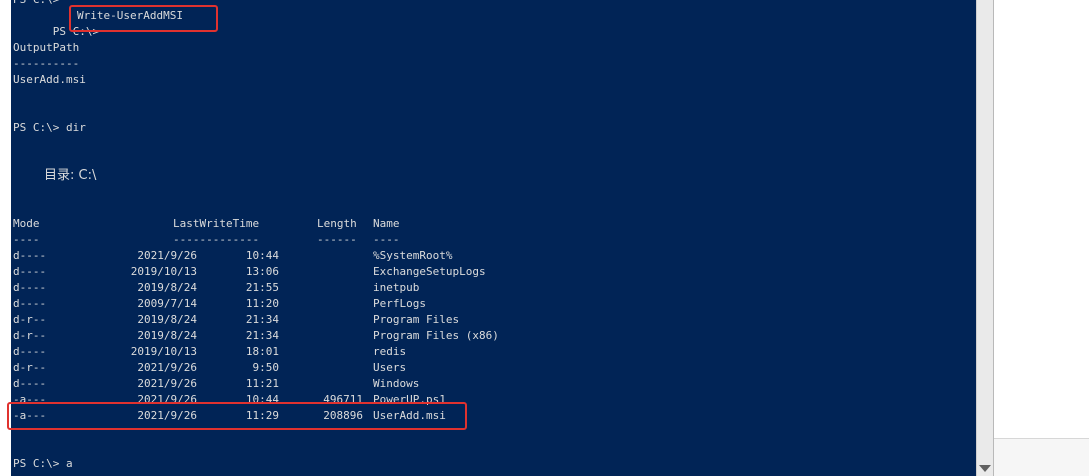  Describe the element at coordinates (337, 239) in the screenshot. I see `rule-length: ------` at that location.